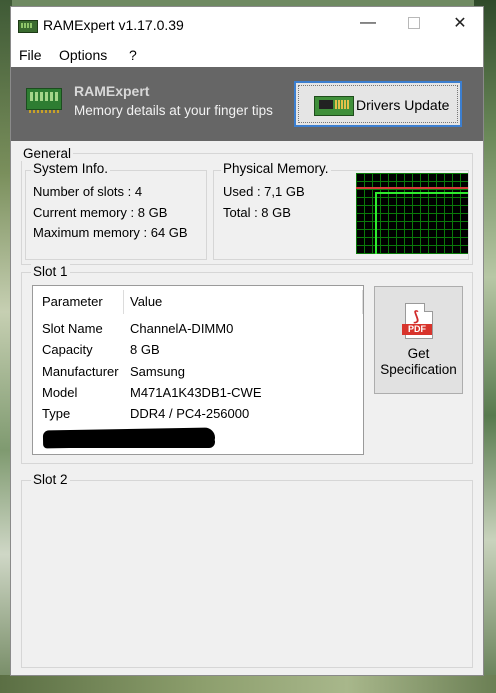  Describe the element at coordinates (264, 191) in the screenshot. I see `memory-used: Used : 7,1 GB` at that location.